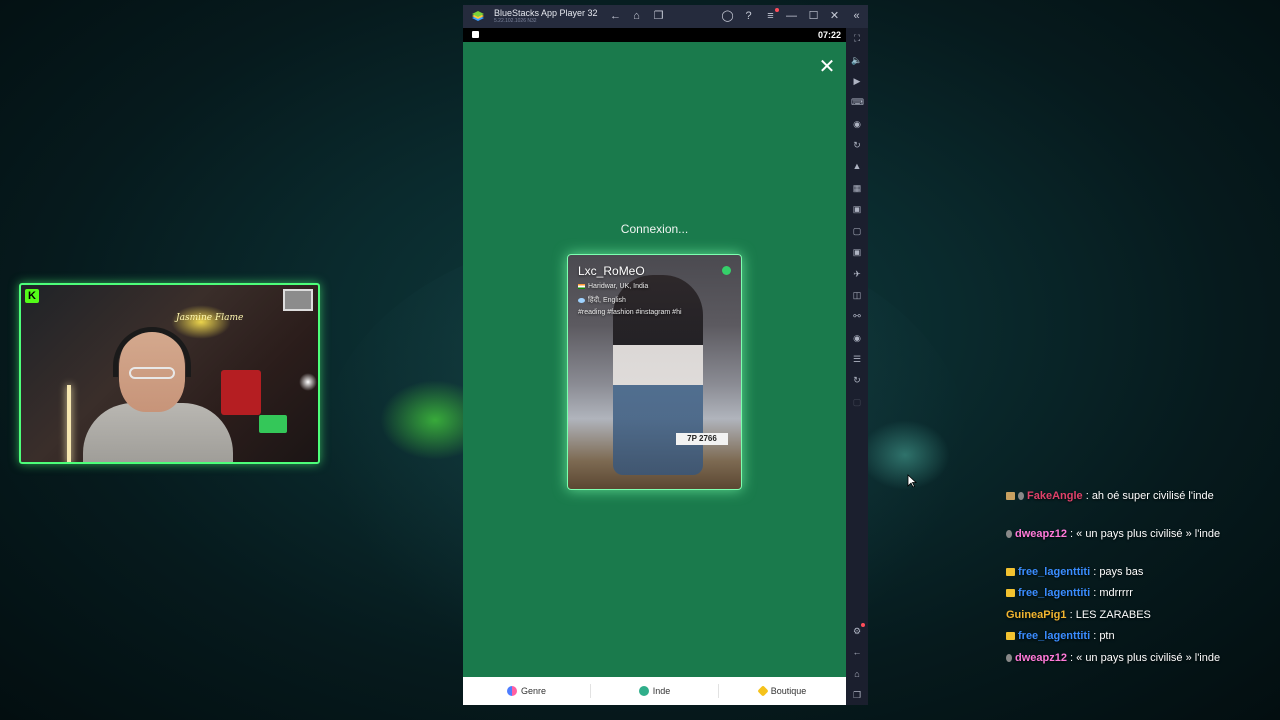  I want to click on airplane-icon: ✈, so click(857, 274).